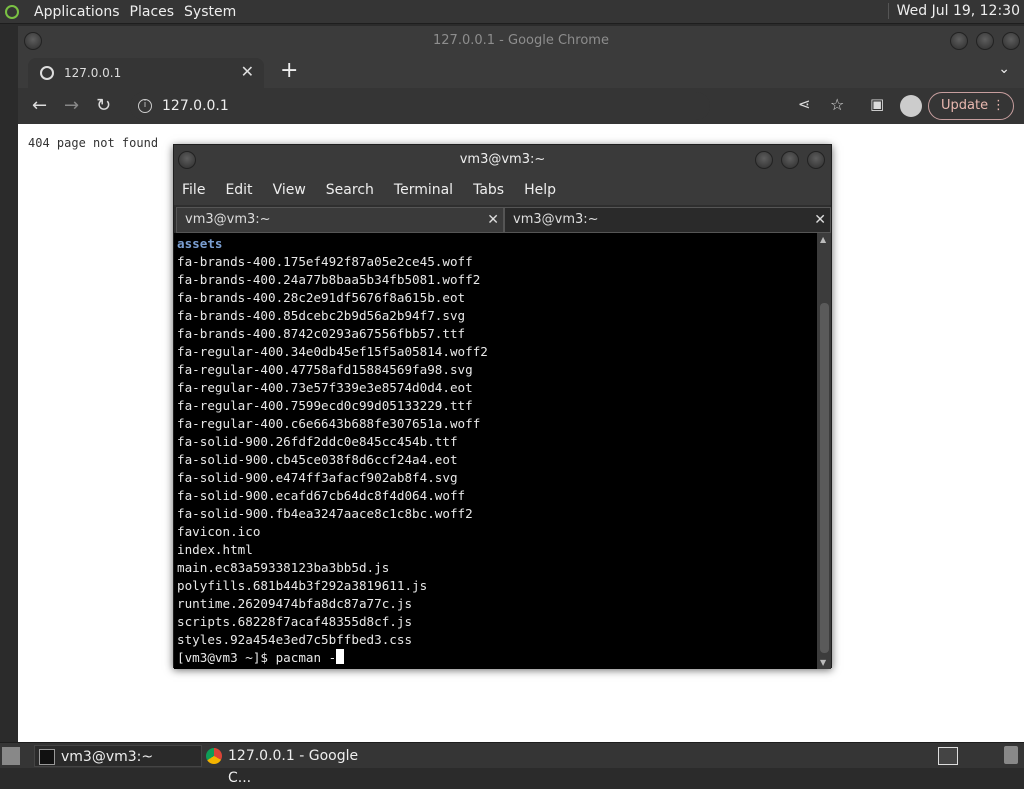 The height and width of the screenshot is (789, 1024). I want to click on terminal-menubar: File Edit View Search Terminal Tabs Help, so click(502, 190).